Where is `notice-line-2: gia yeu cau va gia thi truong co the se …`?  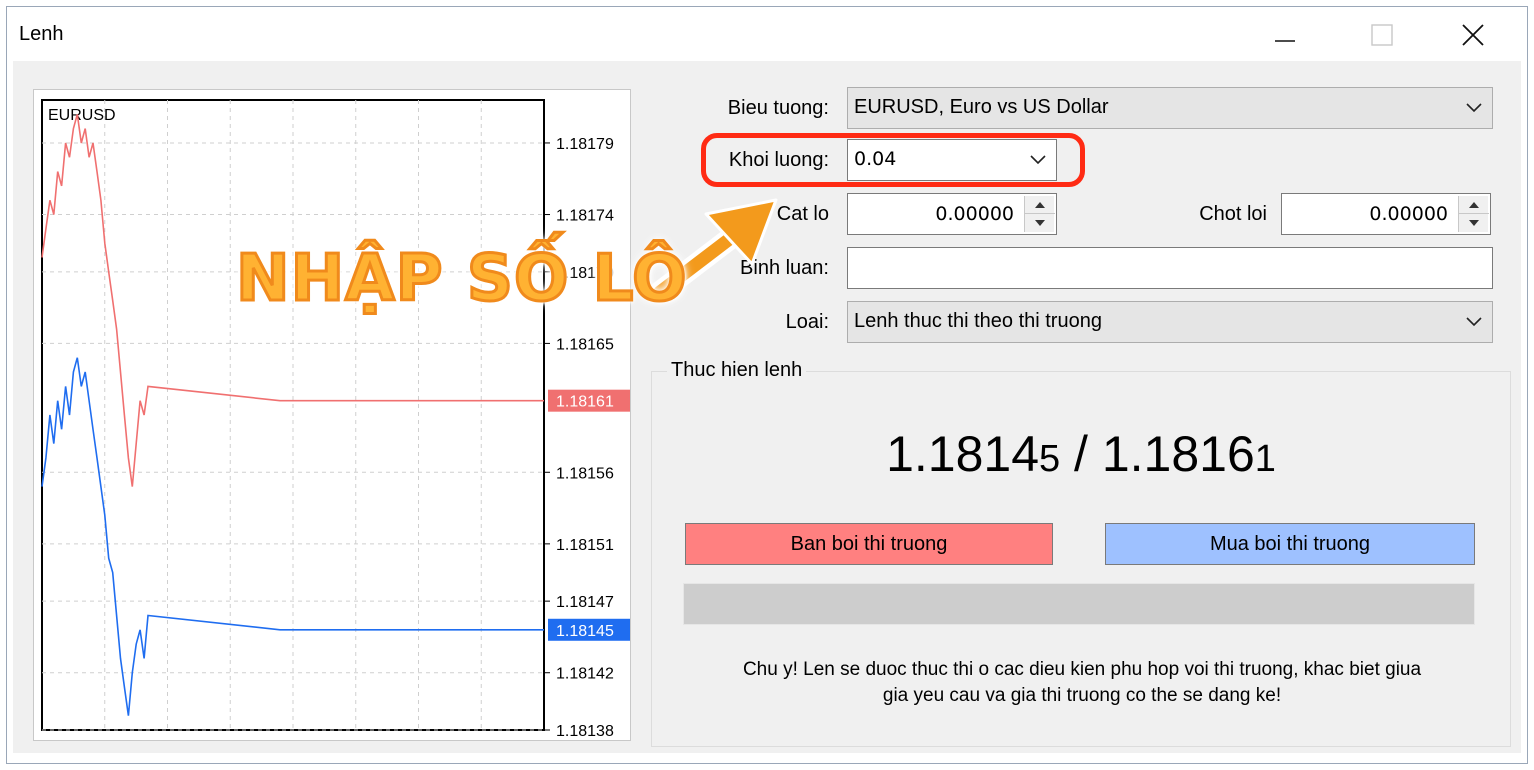
notice-line-2: gia yeu cau va gia thi truong co the se … is located at coordinates (1082, 695).